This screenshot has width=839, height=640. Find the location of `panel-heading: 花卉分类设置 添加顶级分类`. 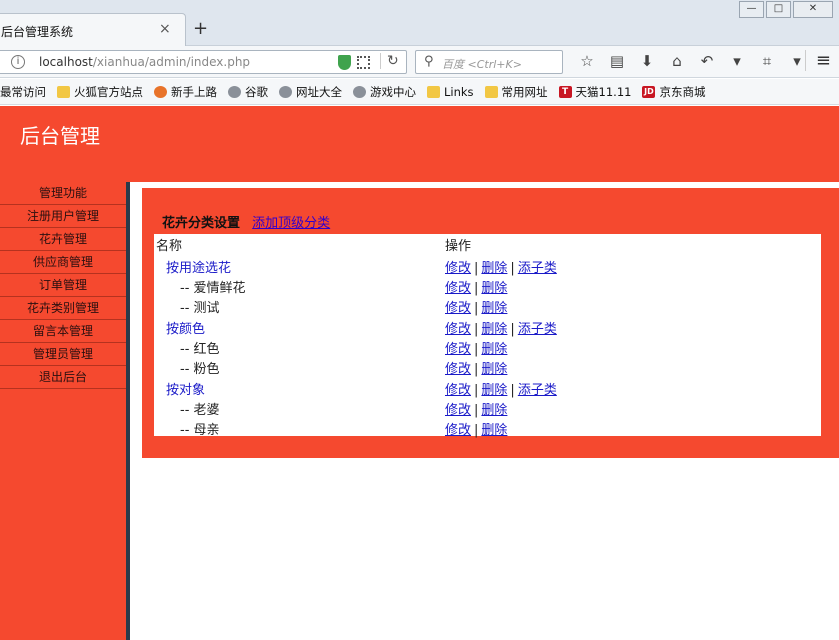

panel-heading: 花卉分类设置 添加顶级分类 is located at coordinates (246, 221).